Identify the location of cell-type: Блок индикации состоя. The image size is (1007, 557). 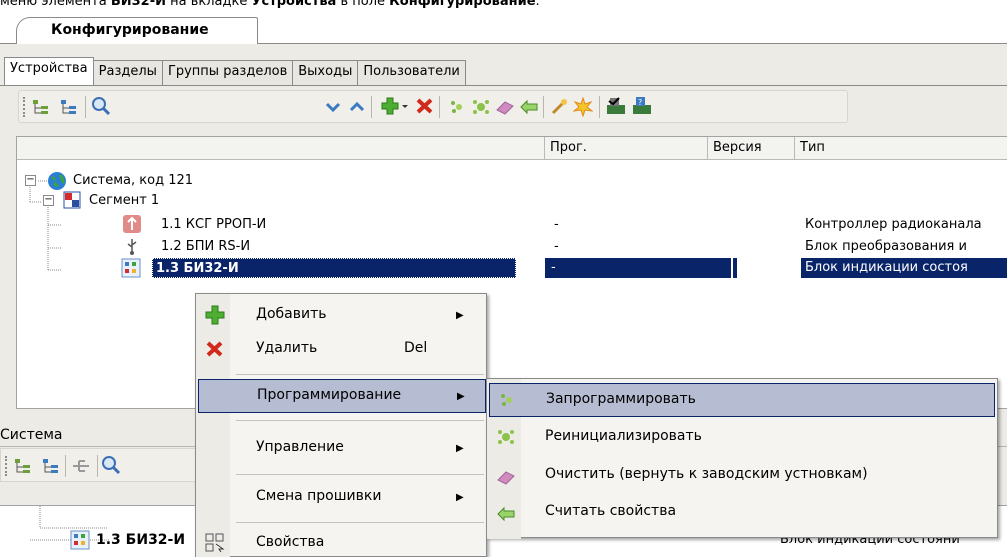
(886, 267).